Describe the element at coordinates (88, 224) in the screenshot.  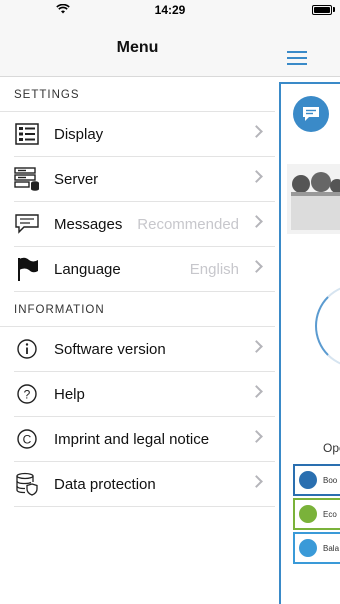
I see `menu-item-label: Messages` at that location.